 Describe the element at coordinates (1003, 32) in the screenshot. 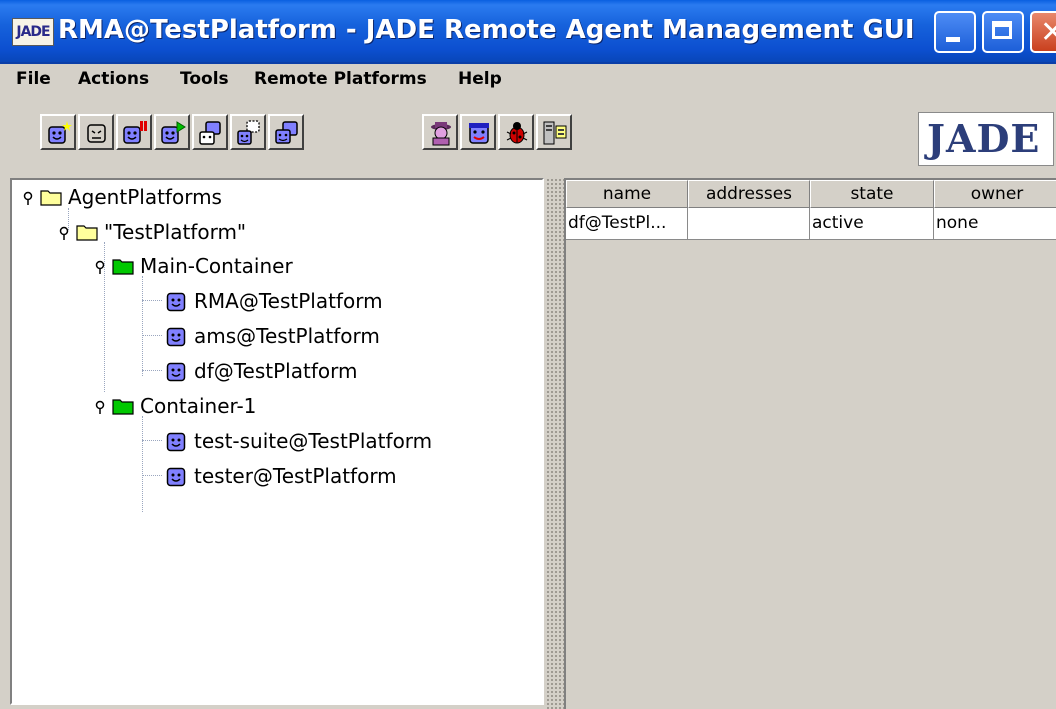

I see `maximize-icon` at that location.